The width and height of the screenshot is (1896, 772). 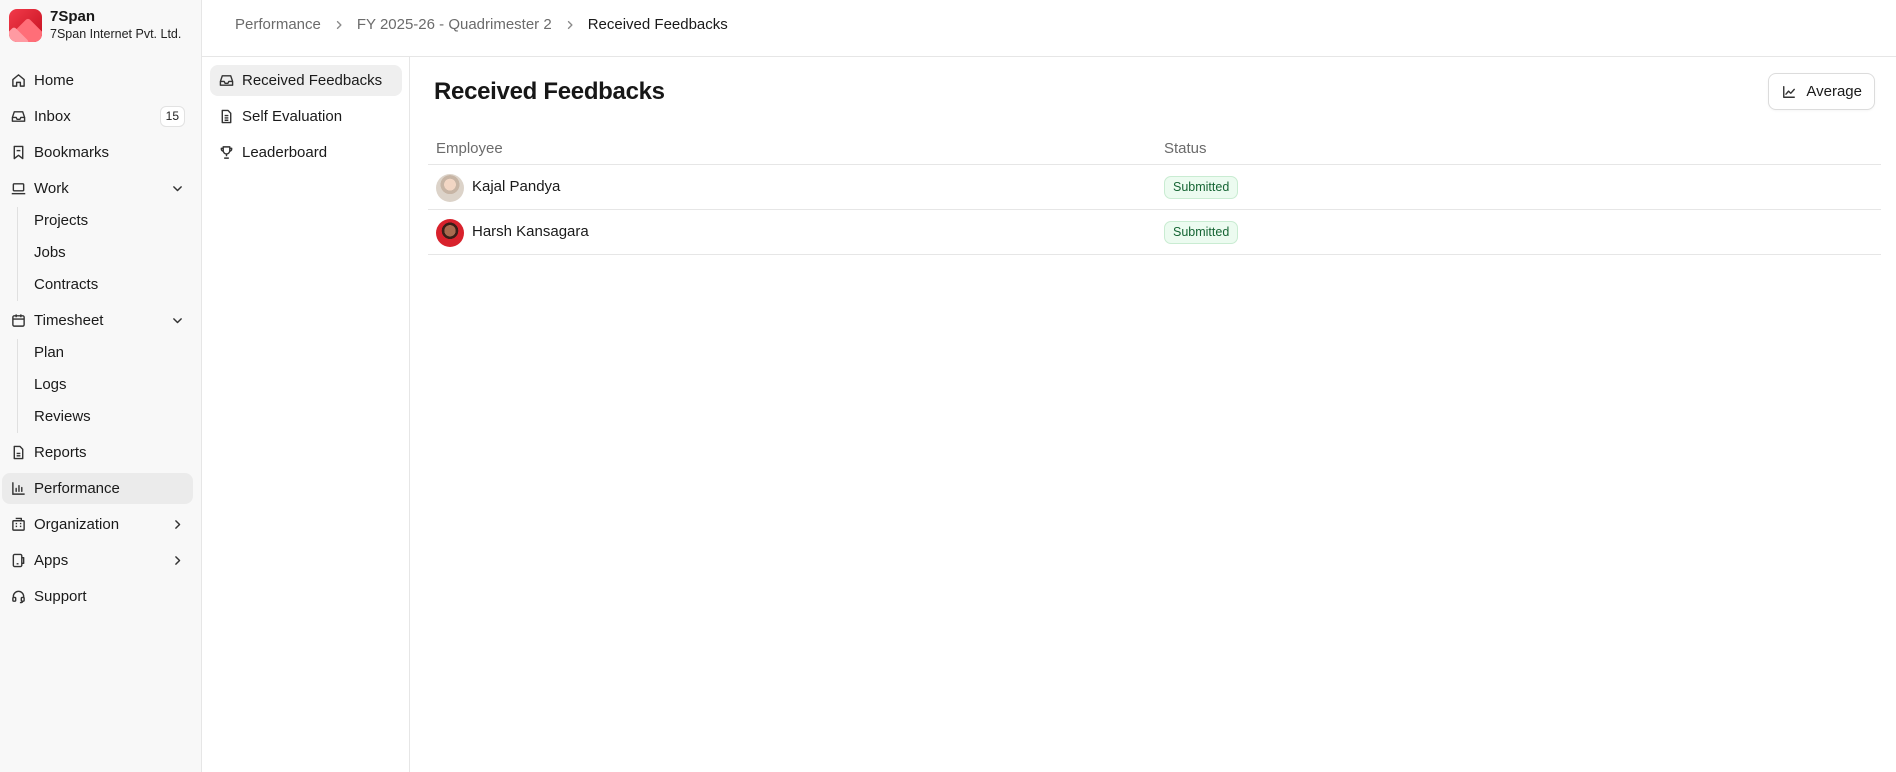 I want to click on average-button-label: Average, so click(x=1834, y=91).